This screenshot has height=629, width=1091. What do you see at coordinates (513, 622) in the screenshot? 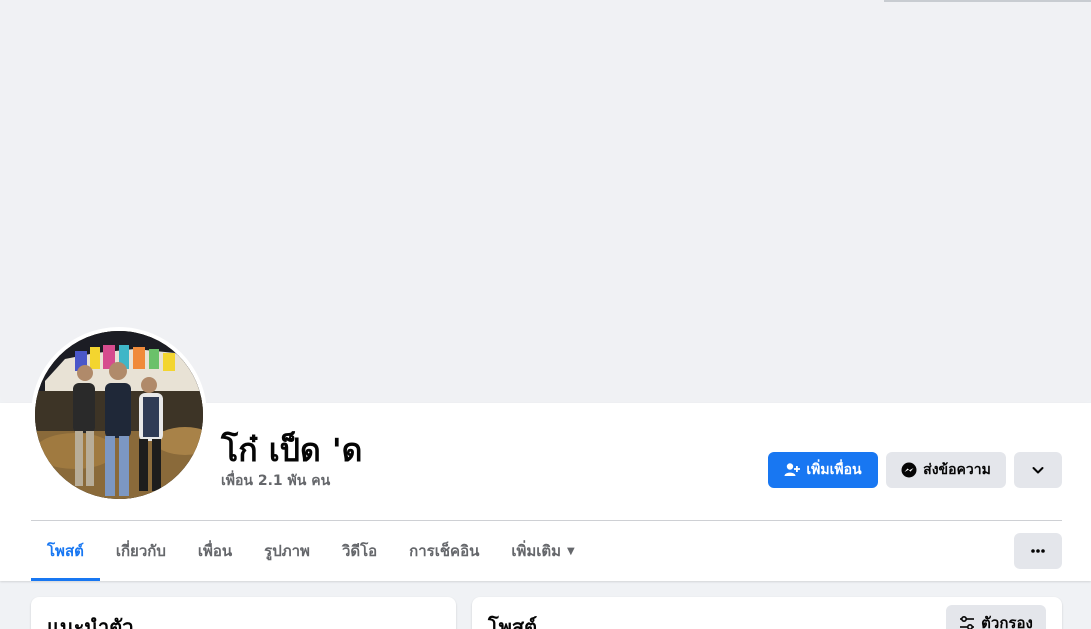
I see `posts-card-title: โพสต์` at bounding box center [513, 622].